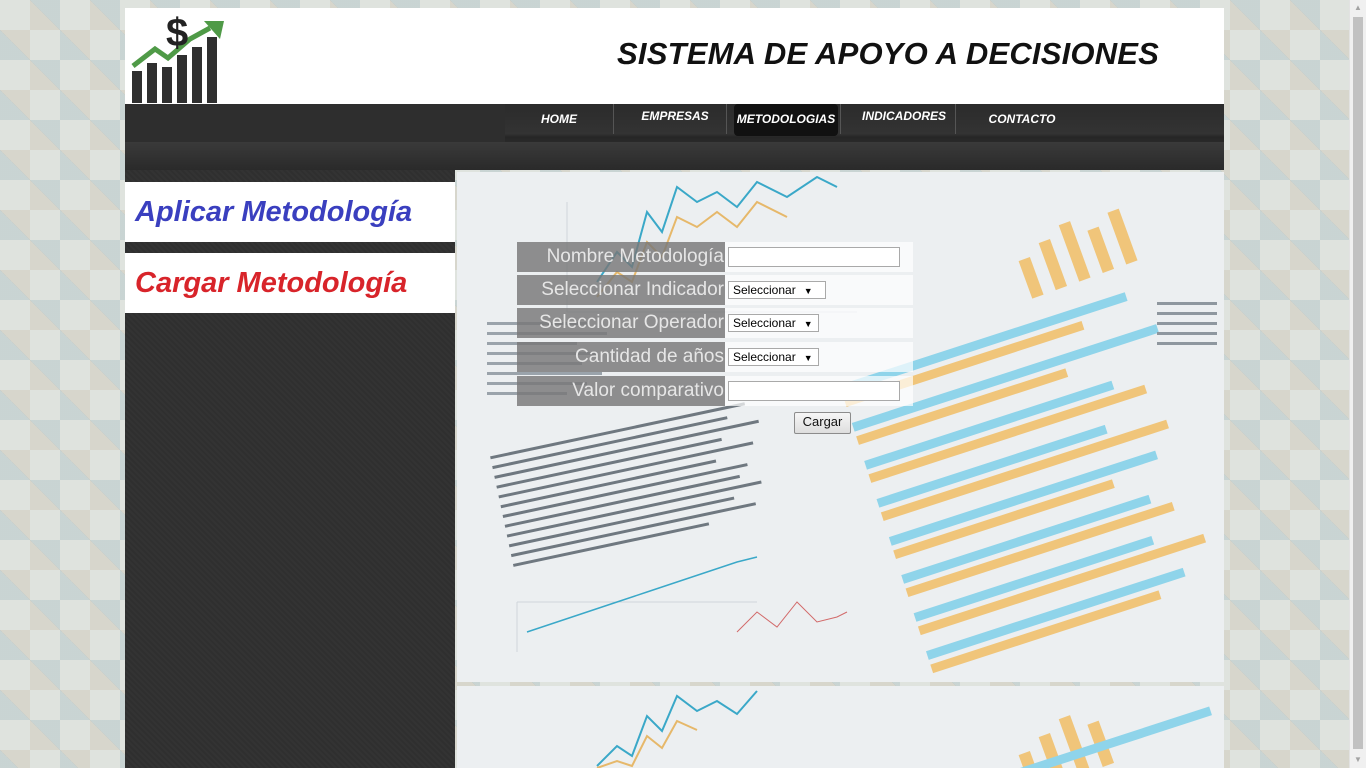  I want to click on scroll-up-arrow-icon: ▲, so click(1358, 8).